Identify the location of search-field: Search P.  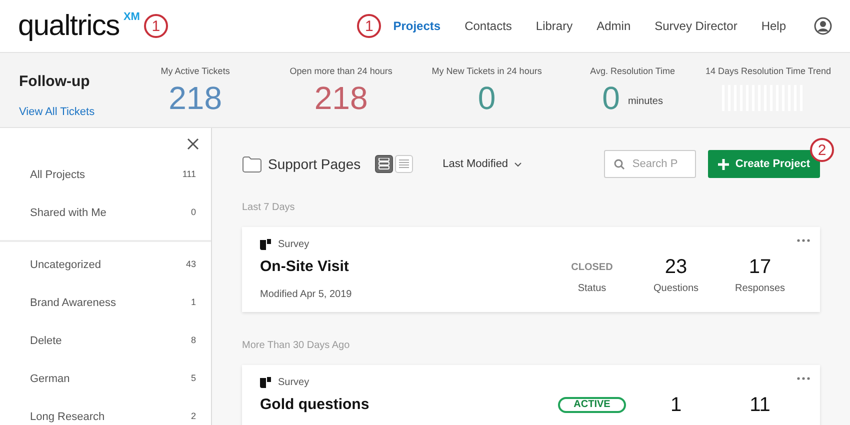
(650, 164).